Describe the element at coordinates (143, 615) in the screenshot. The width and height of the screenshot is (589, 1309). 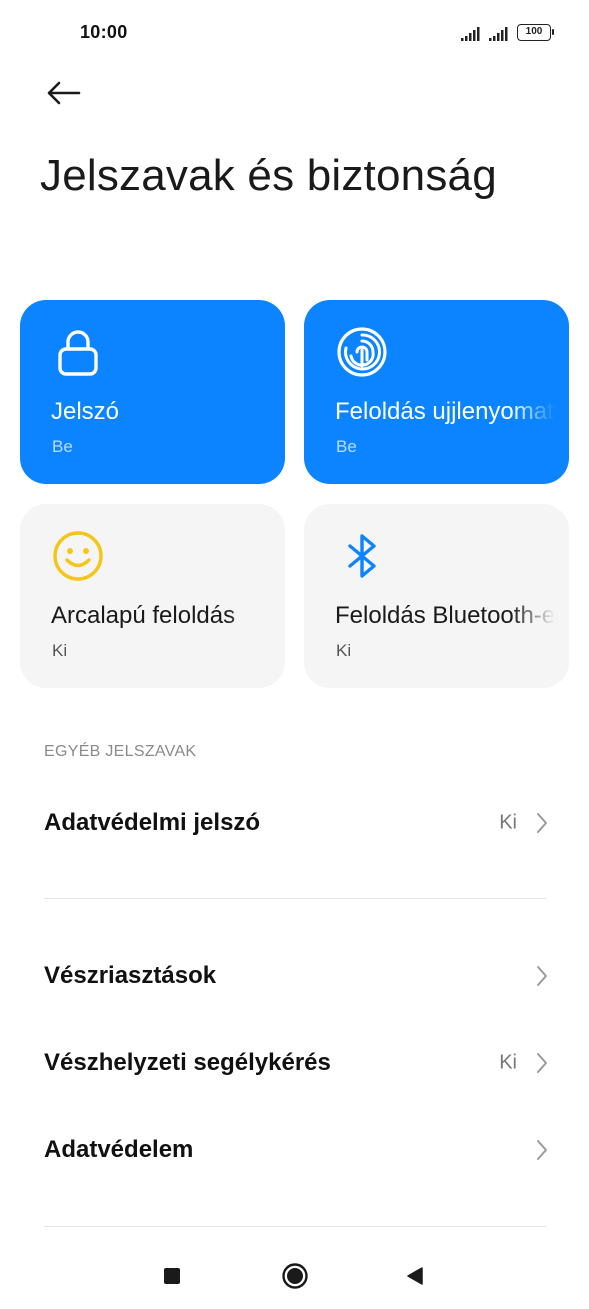
I see `tile-title: Arcalapú feloldás` at that location.